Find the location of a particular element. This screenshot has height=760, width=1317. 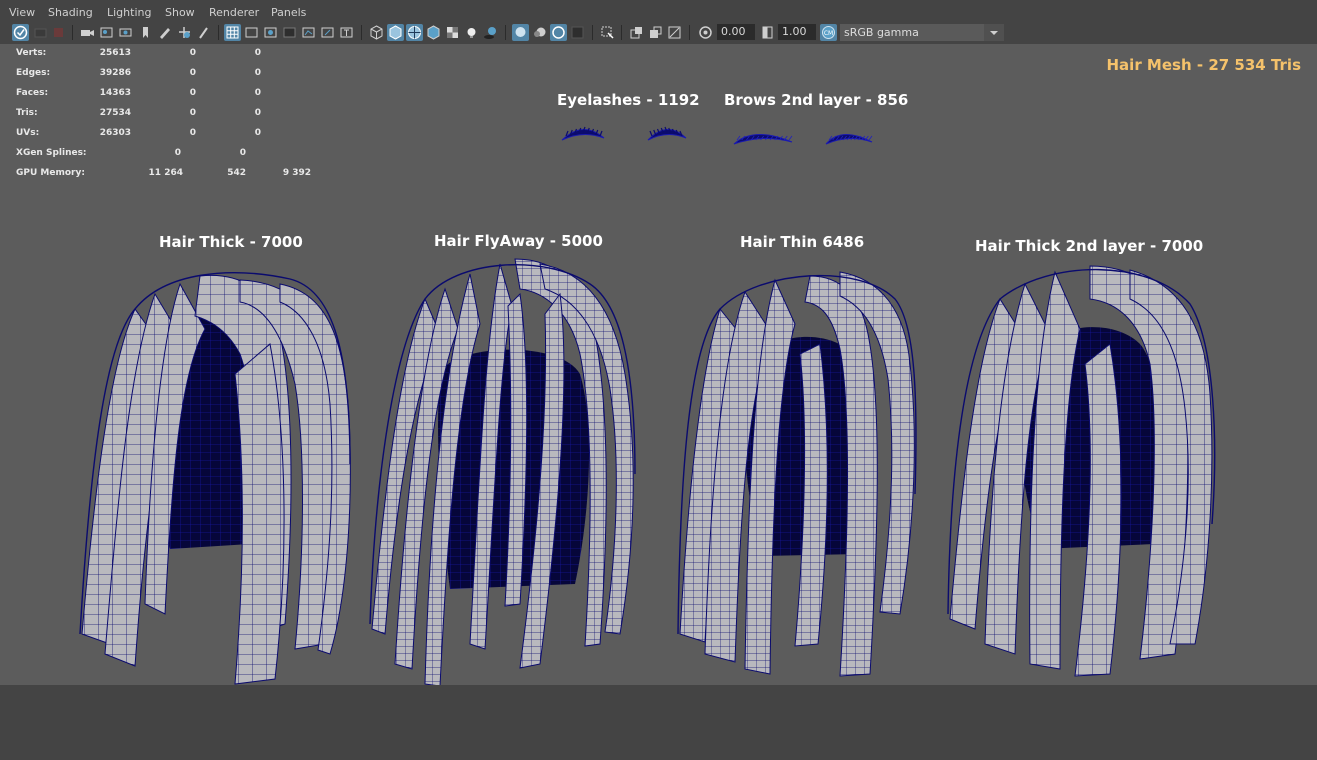

camera-attributes-icon is located at coordinates (40, 32).